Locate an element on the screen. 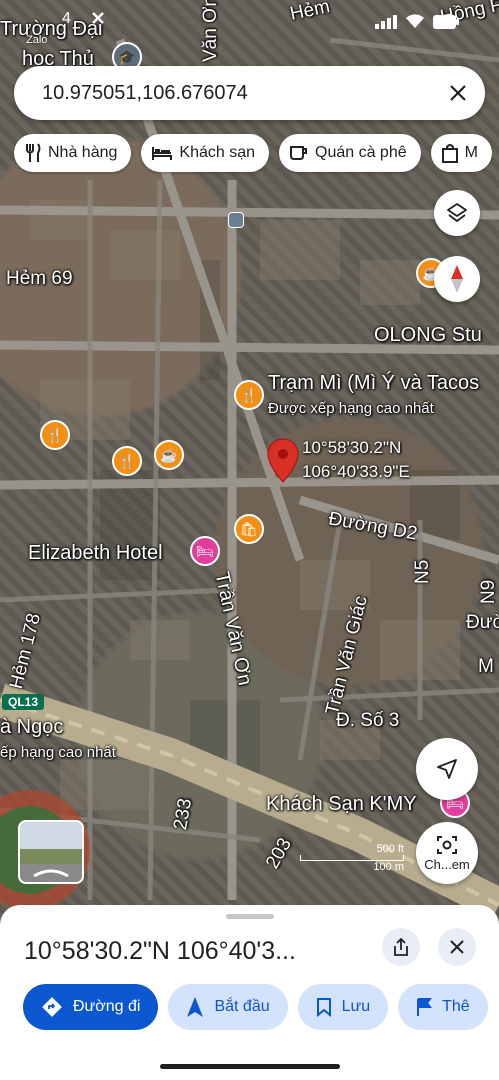  save-button: Lưu is located at coordinates (343, 1007).